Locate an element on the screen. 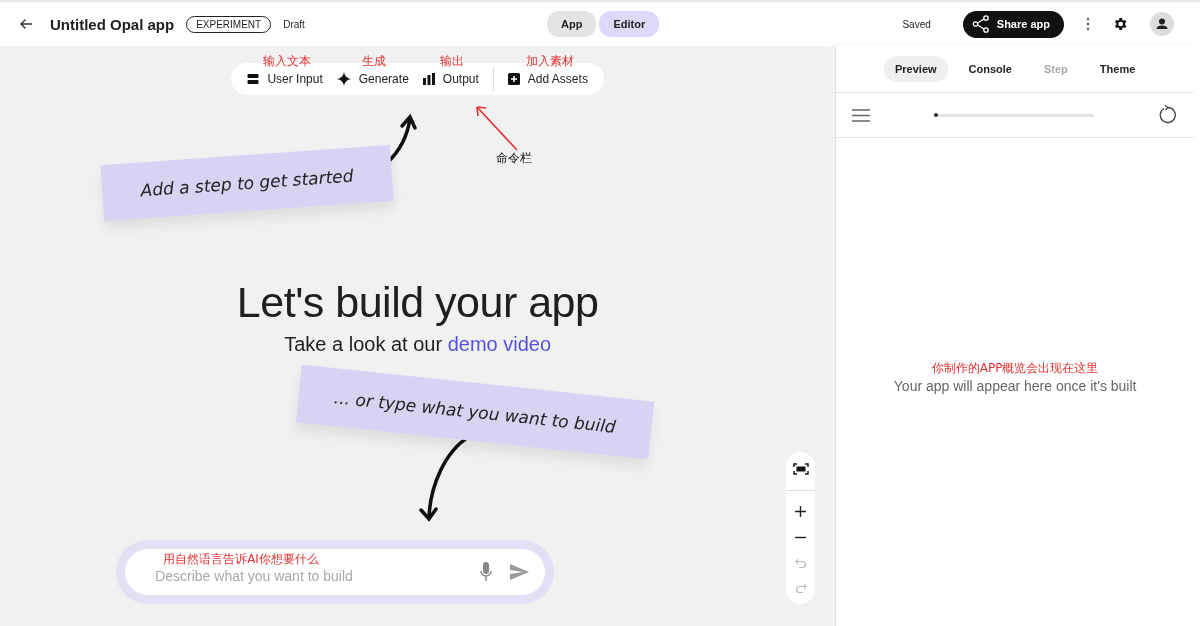 Image resolution: width=1200 pixels, height=626 pixels. annotation-label: 输出 is located at coordinates (452, 61).